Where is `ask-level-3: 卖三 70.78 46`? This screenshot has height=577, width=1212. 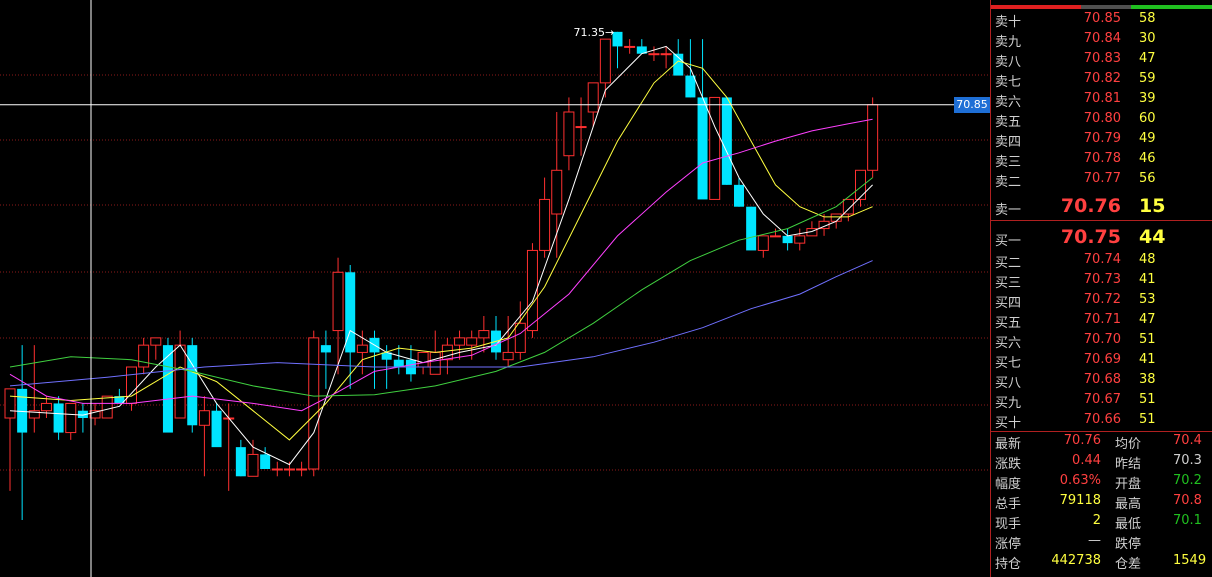 ask-level-3: 卖三 70.78 46 is located at coordinates (1101, 161).